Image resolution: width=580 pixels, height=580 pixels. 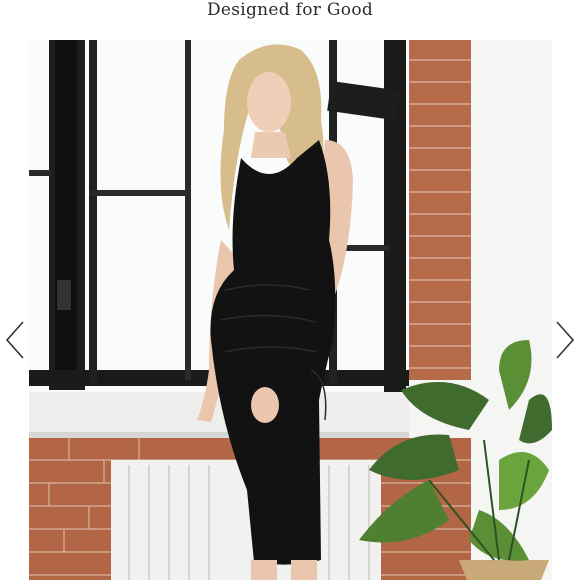 I want to click on chevron-left-icon, so click(x=14, y=340).